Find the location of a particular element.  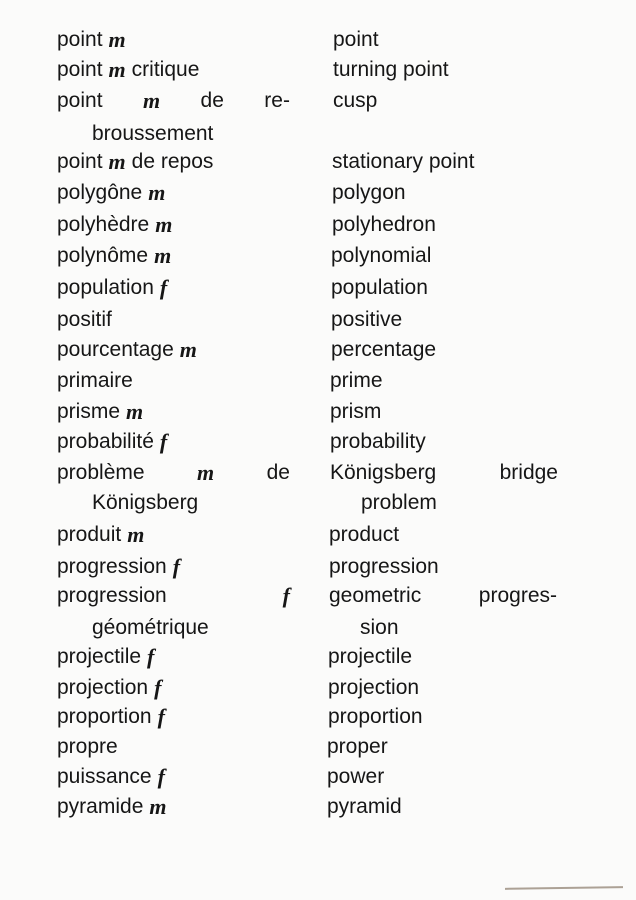

term-word: puissance is located at coordinates (104, 776).